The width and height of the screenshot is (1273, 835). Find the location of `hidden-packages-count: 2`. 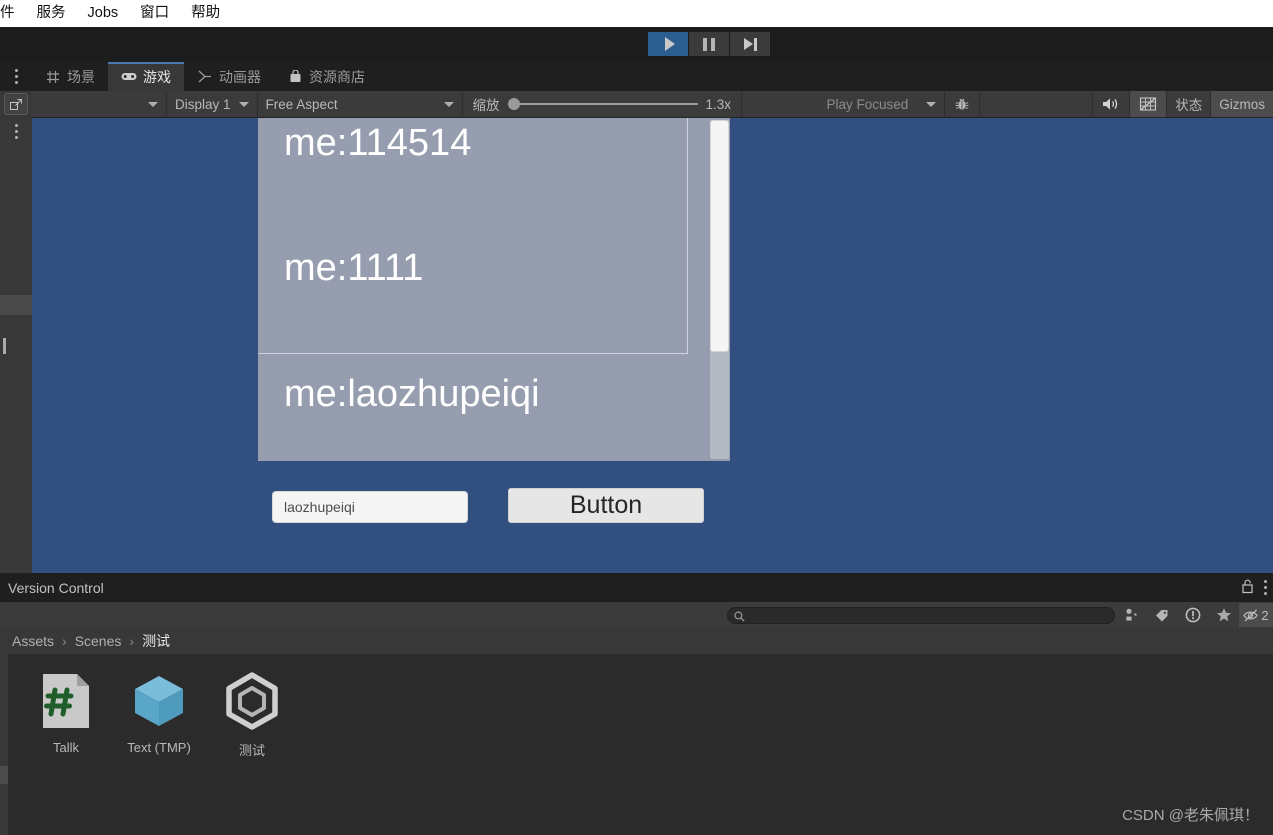

hidden-packages-count: 2 is located at coordinates (1265, 615).